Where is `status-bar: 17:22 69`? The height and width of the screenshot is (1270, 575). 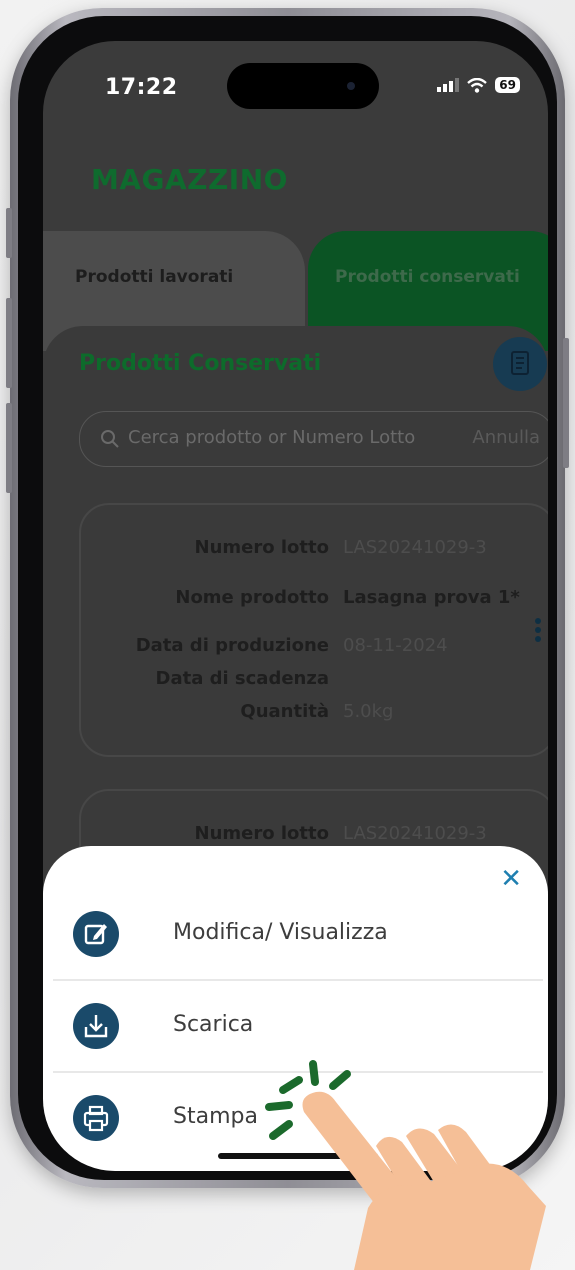
status-bar: 17:22 69 is located at coordinates (295, 86).